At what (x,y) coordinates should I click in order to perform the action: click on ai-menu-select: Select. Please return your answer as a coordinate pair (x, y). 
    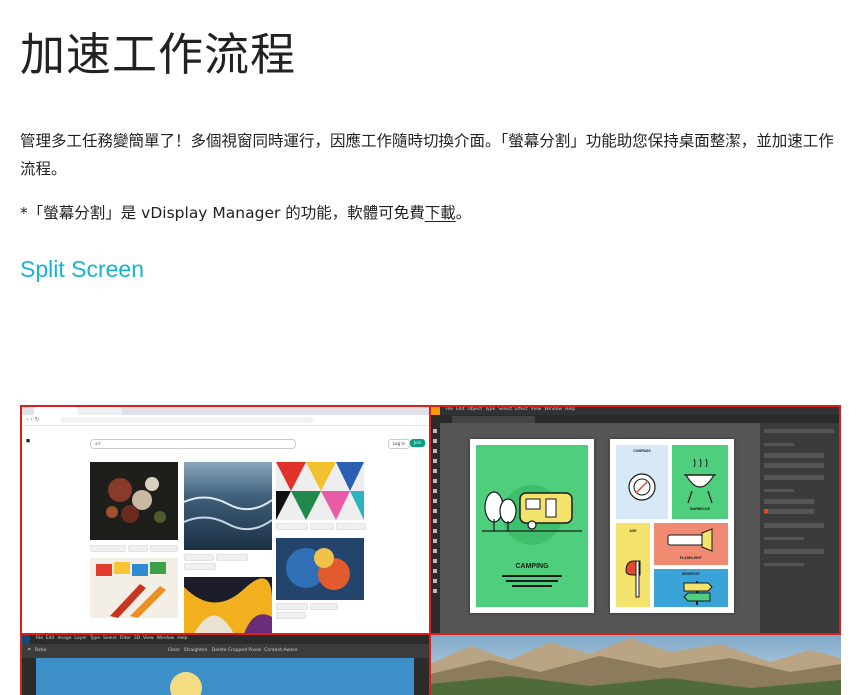
    Looking at the image, I should click on (505, 409).